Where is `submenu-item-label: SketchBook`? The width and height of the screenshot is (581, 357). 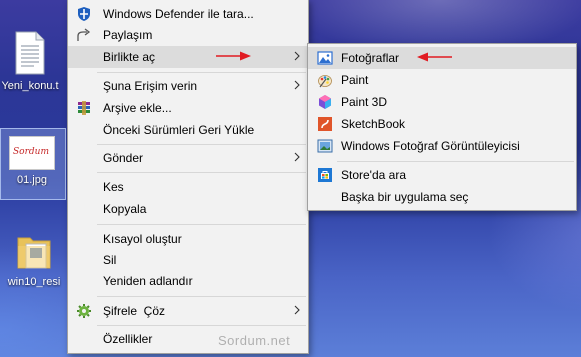 submenu-item-label: SketchBook is located at coordinates (373, 124).